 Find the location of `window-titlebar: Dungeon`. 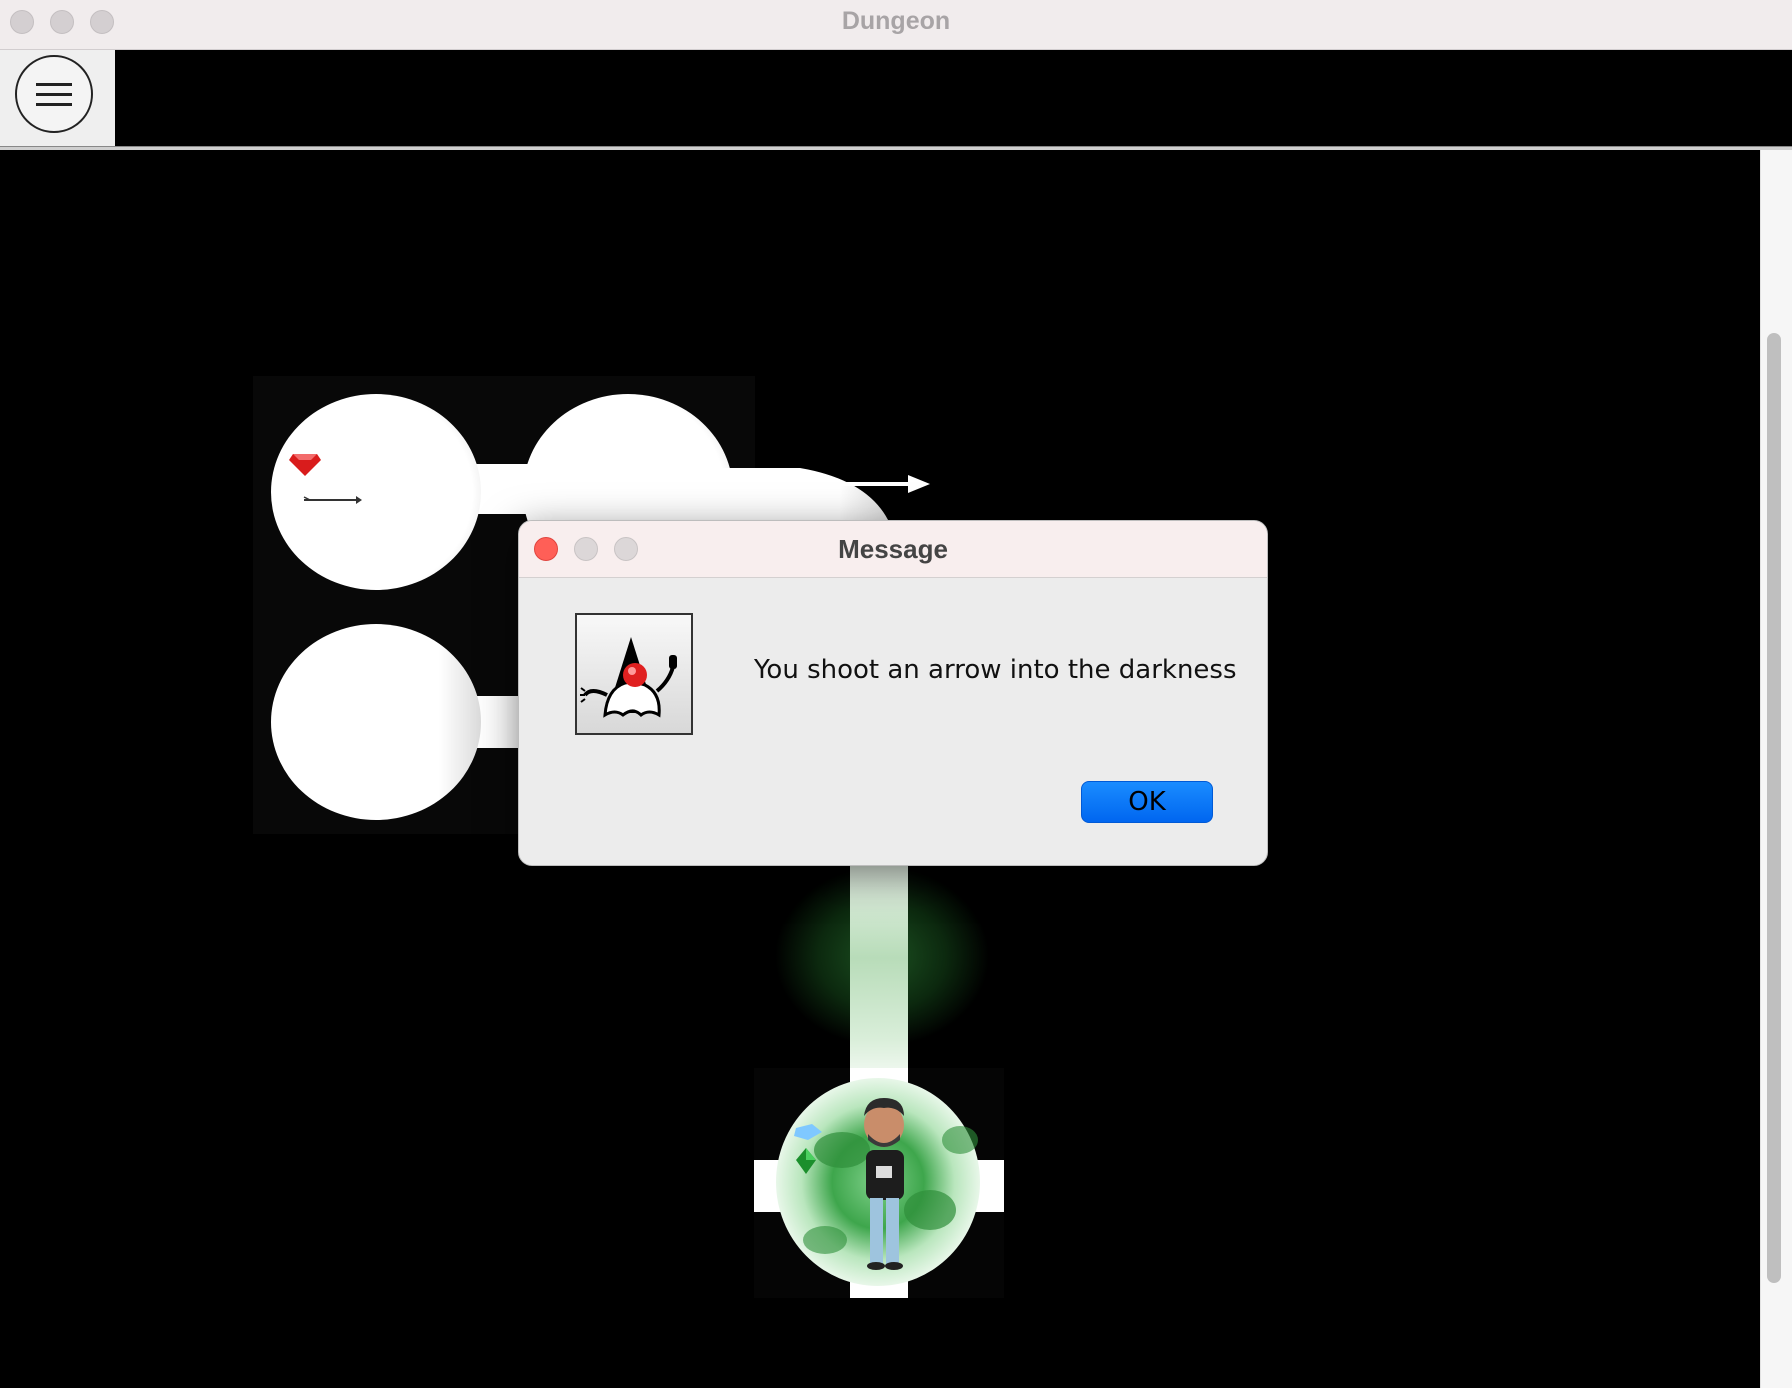

window-titlebar: Dungeon is located at coordinates (896, 25).